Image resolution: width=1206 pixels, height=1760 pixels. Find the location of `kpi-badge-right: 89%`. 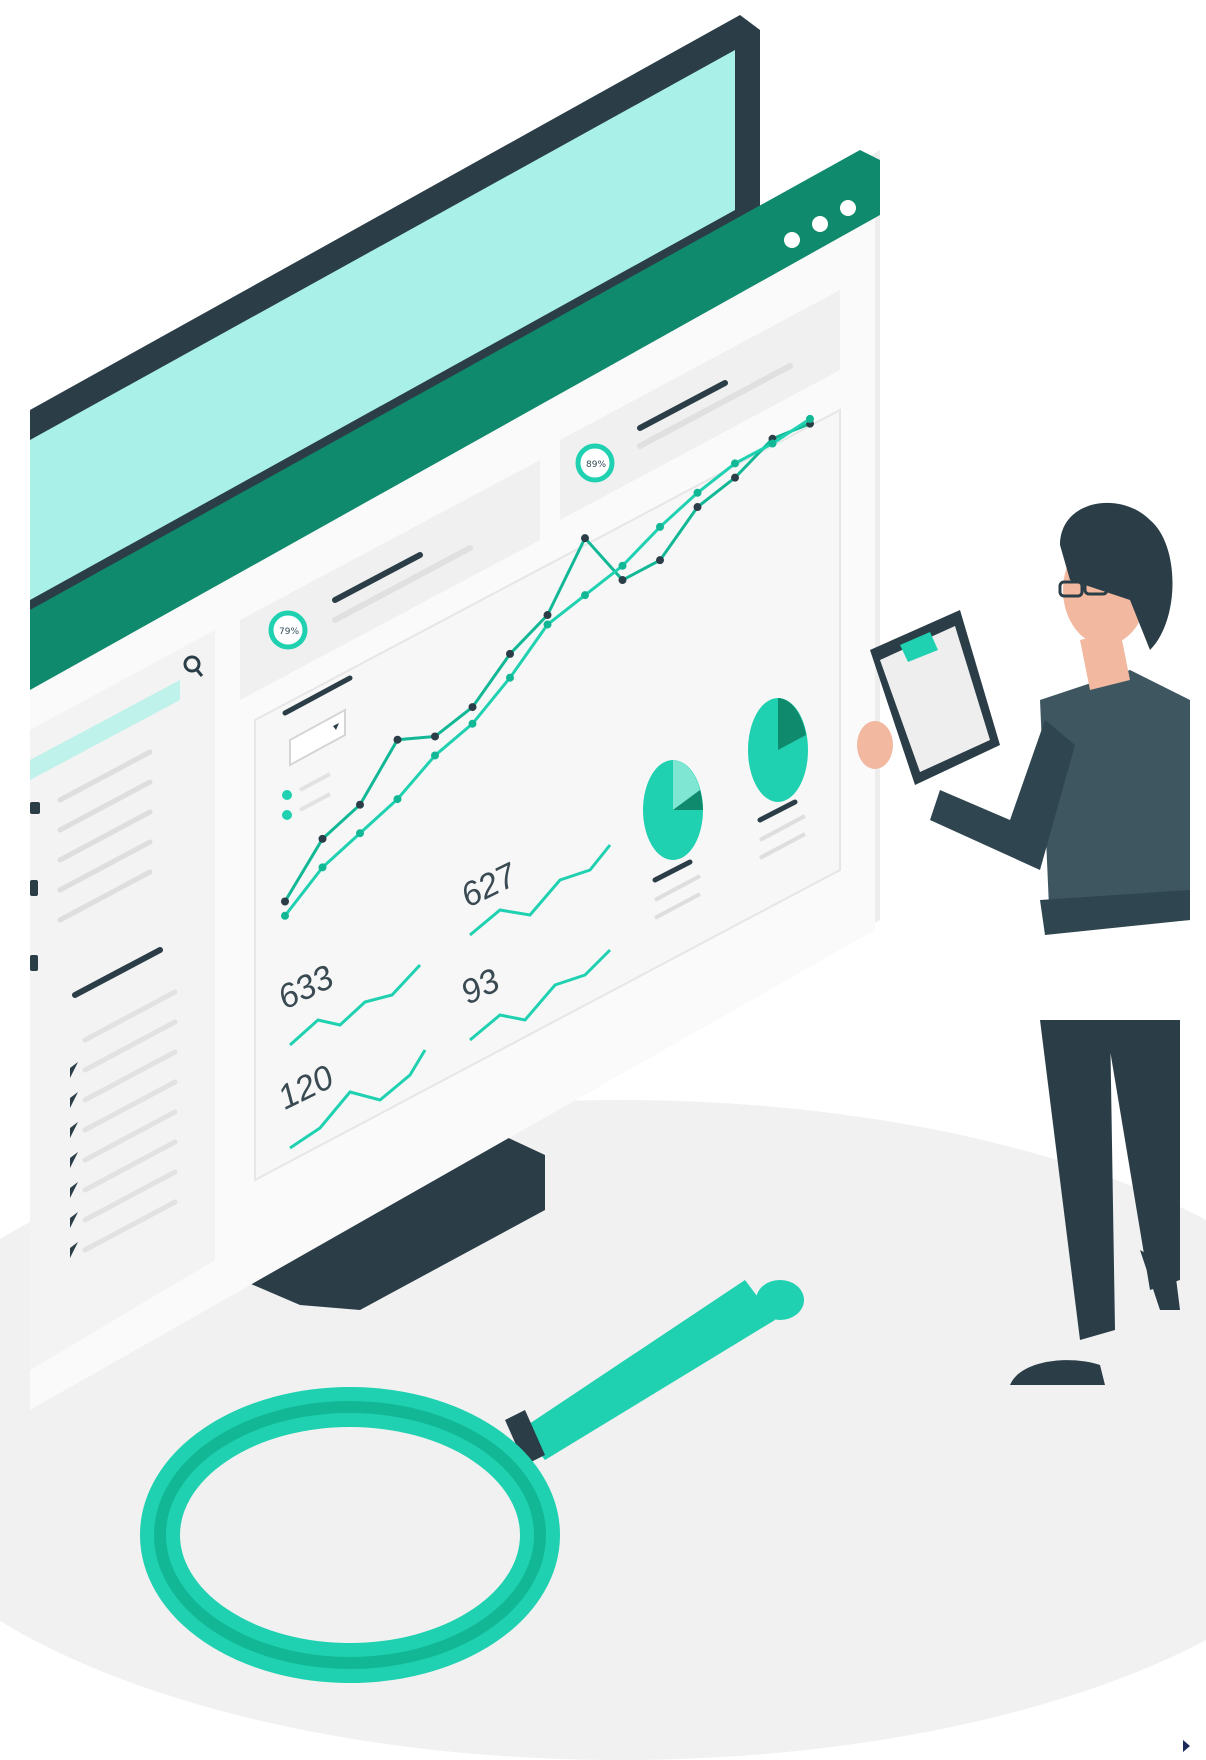

kpi-badge-right: 89% is located at coordinates (596, 465).